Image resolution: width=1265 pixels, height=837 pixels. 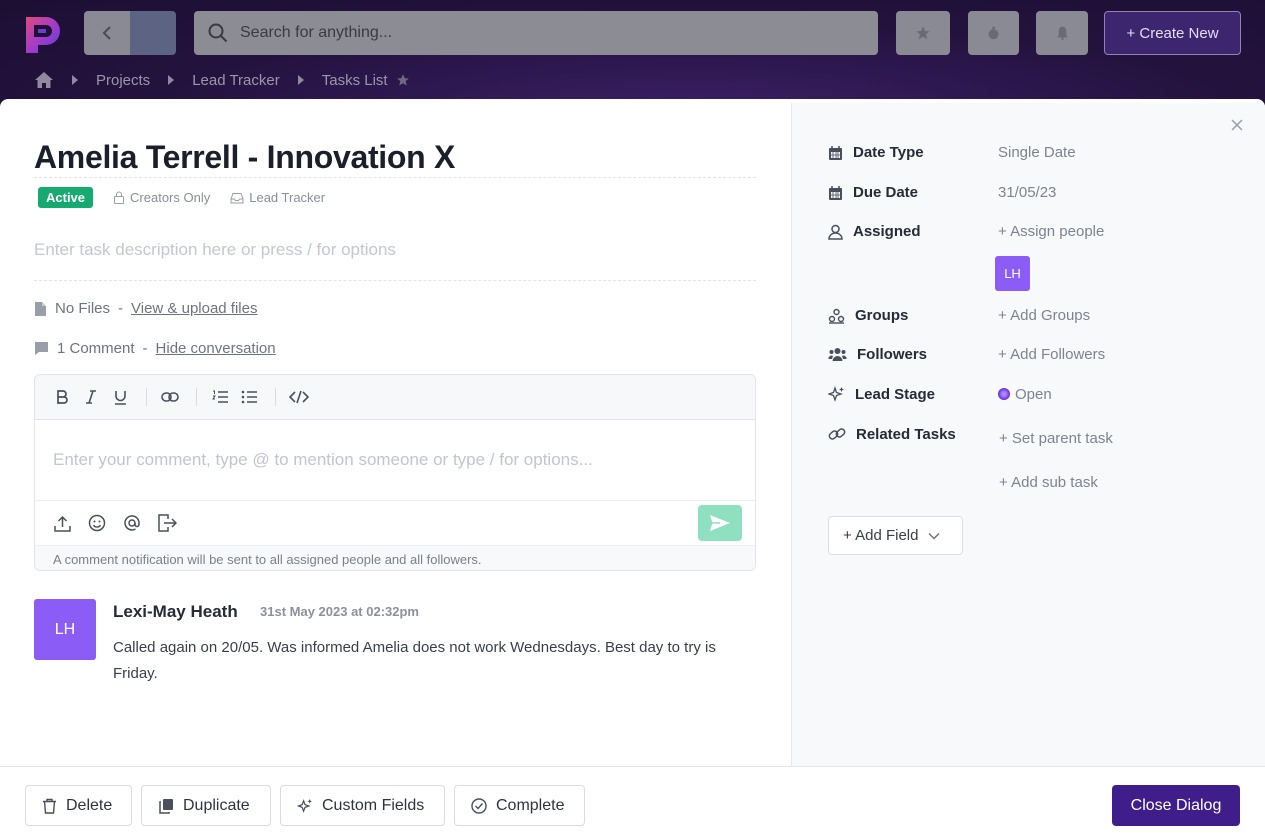 I want to click on field-value: + Add sub task, so click(x=1048, y=482).